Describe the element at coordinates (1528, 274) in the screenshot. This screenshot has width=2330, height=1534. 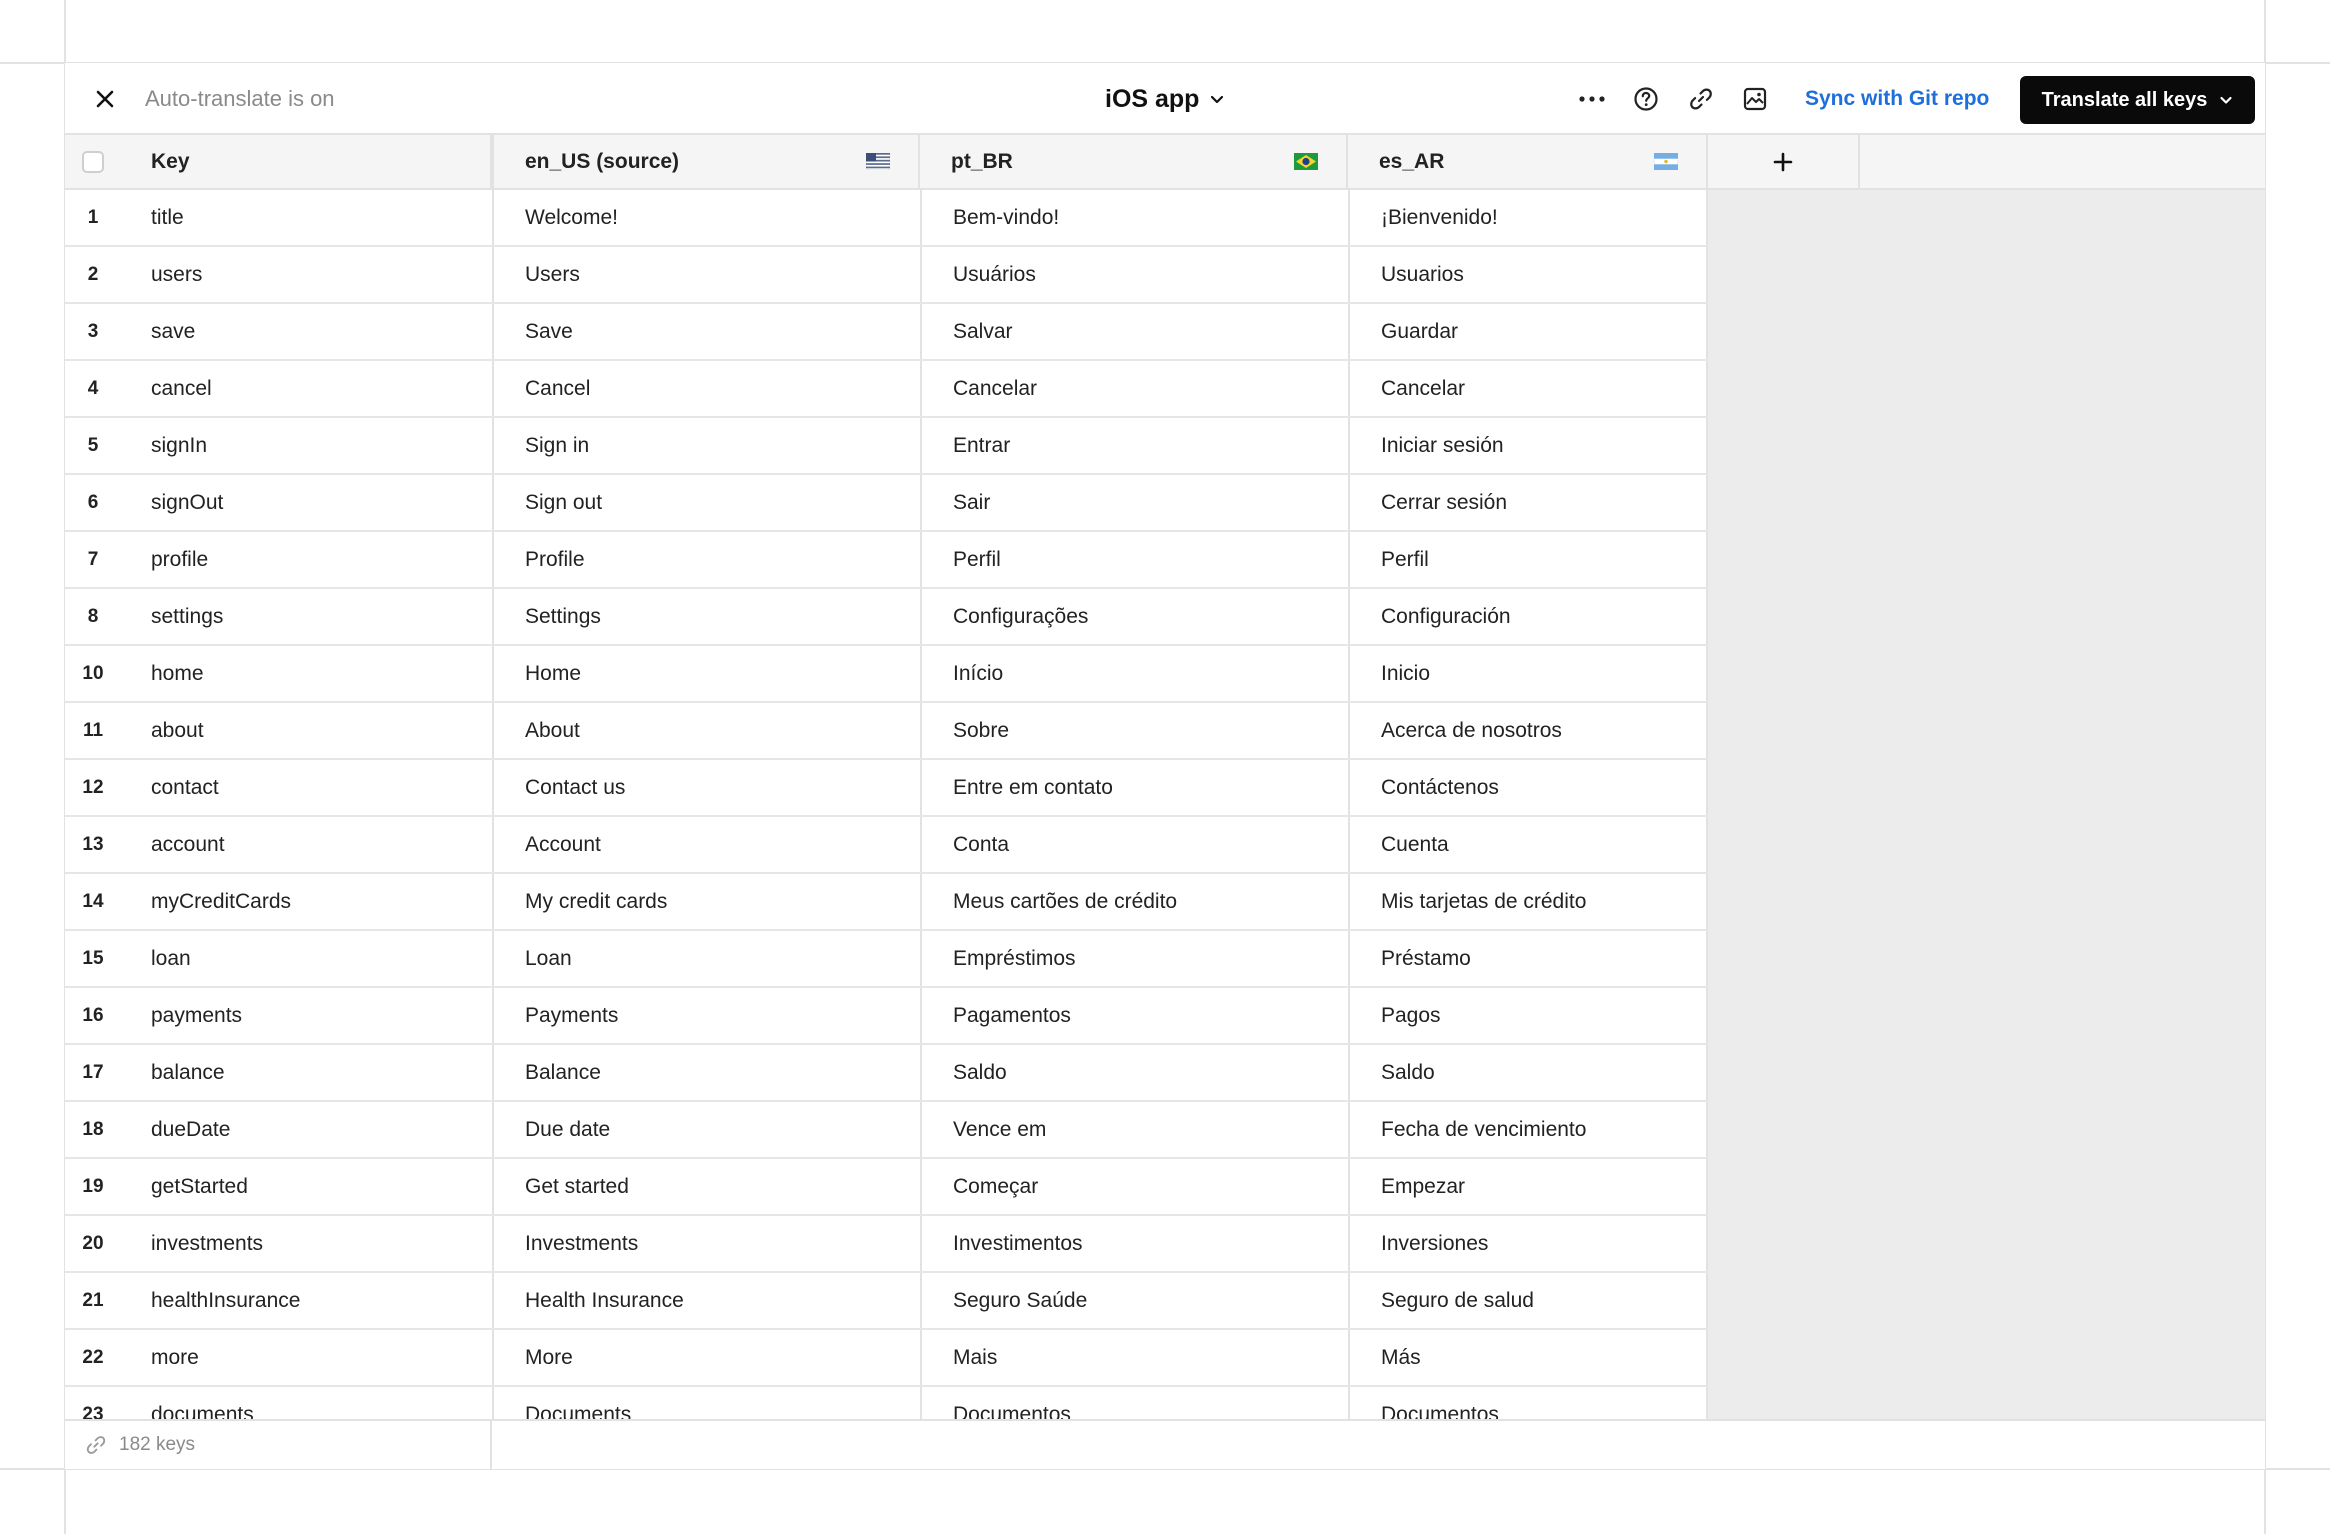
I see `es-ar-cell: Usuarios` at that location.